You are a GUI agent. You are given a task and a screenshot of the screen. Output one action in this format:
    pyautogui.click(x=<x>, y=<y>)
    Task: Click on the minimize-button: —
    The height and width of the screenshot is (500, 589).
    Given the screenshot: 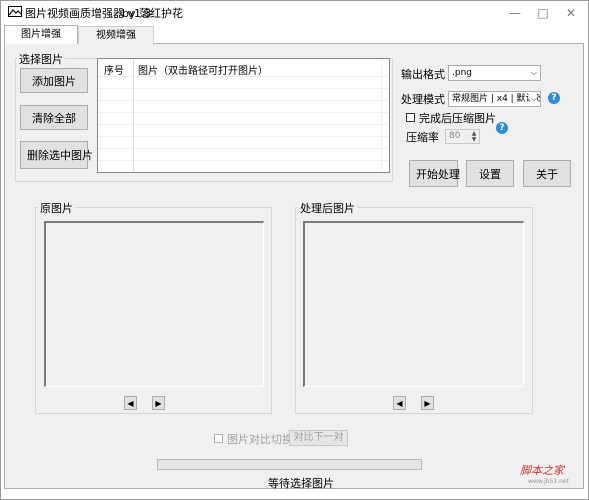 What is the action you would take?
    pyautogui.click(x=515, y=13)
    